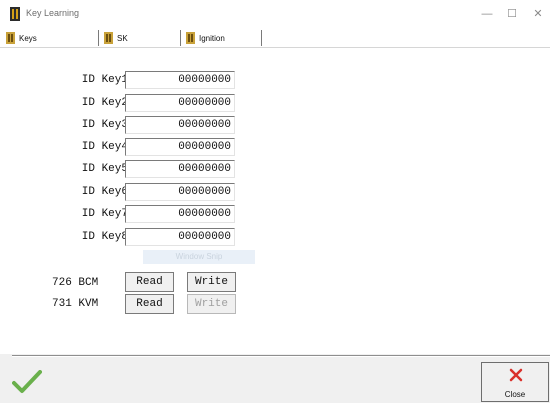  I want to click on key-row: ID Key5 00000000, so click(130, 170).